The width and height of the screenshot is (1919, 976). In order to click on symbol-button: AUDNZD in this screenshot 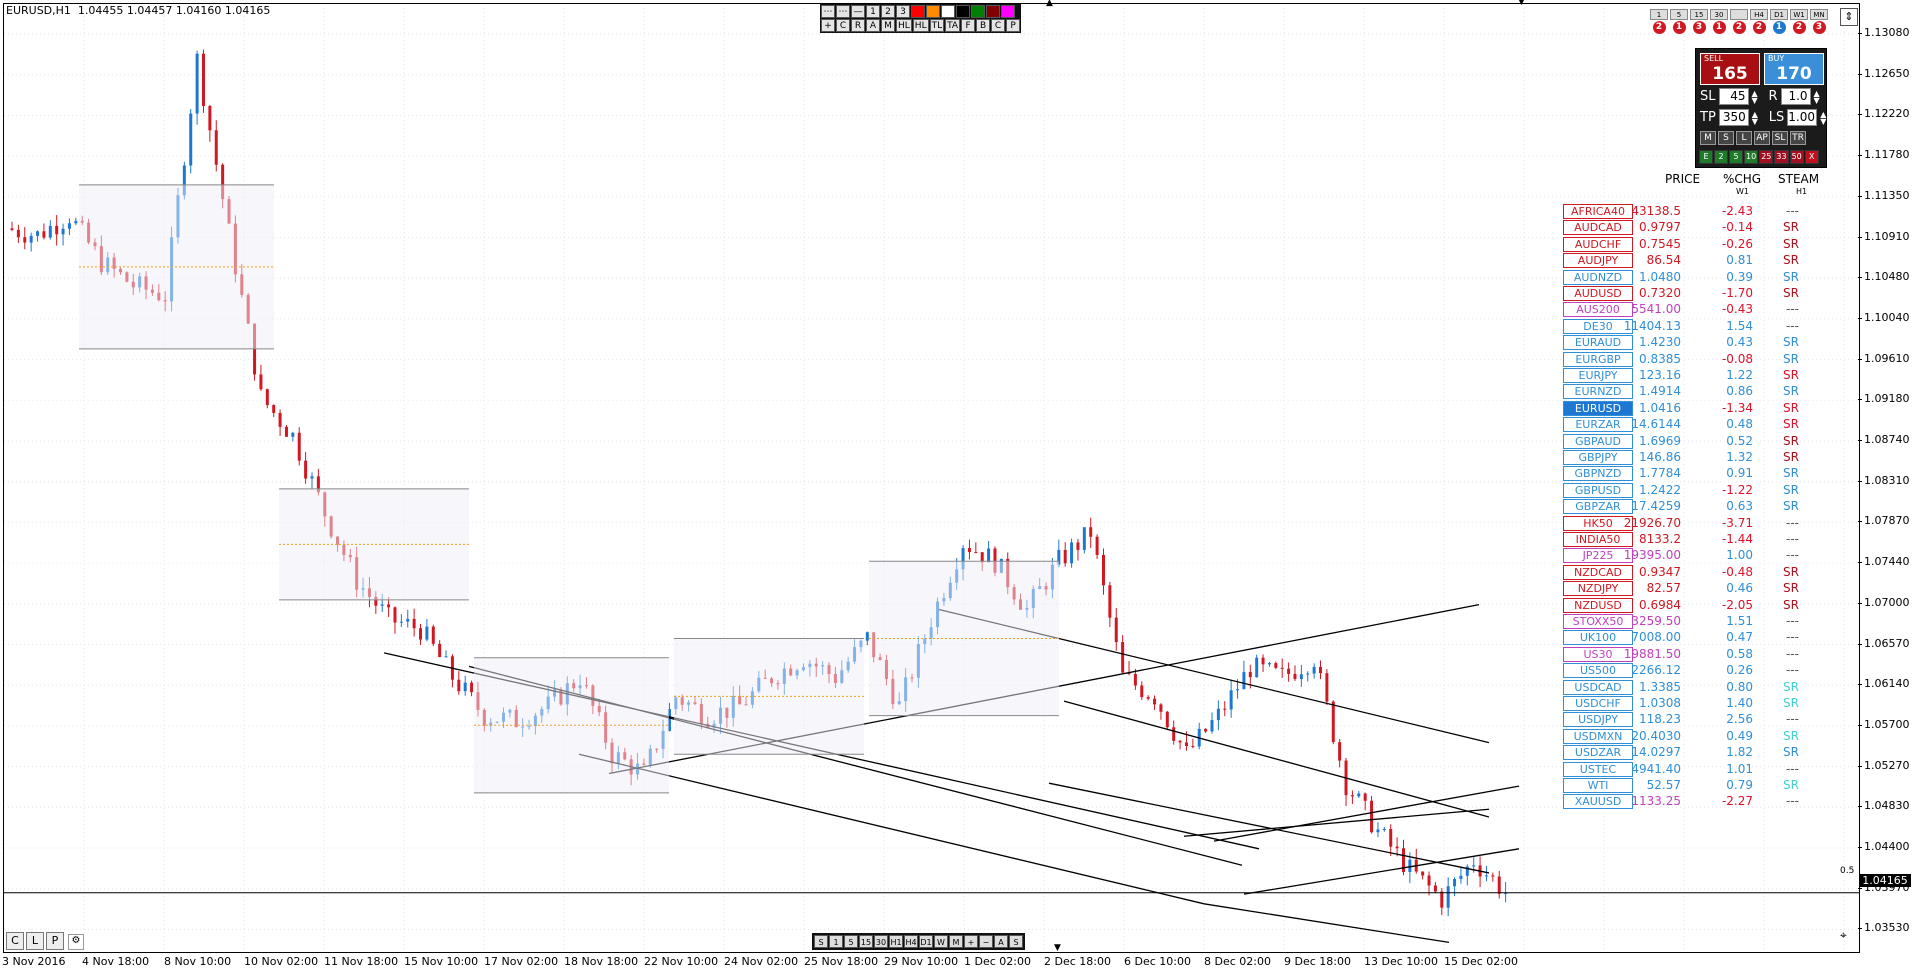, I will do `click(1598, 277)`.